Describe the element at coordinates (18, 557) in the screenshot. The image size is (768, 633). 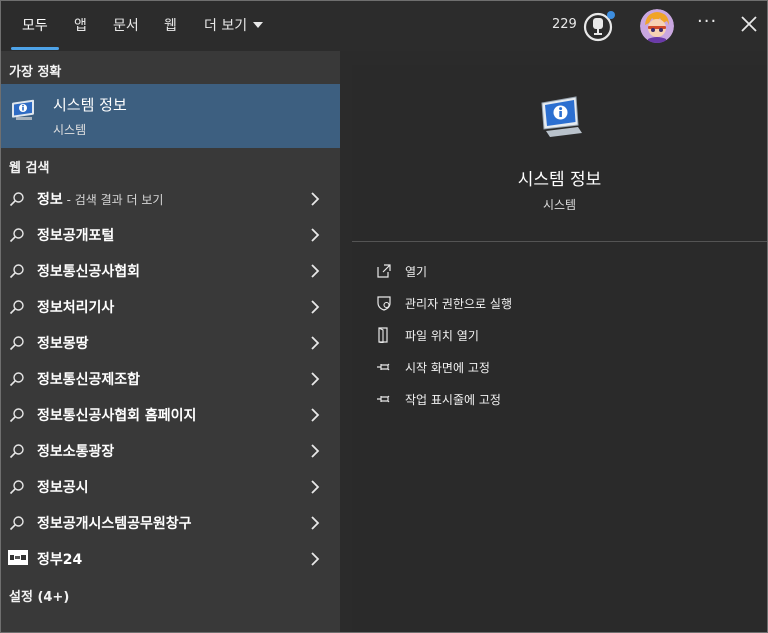
I see `gov24-logo-icon` at that location.